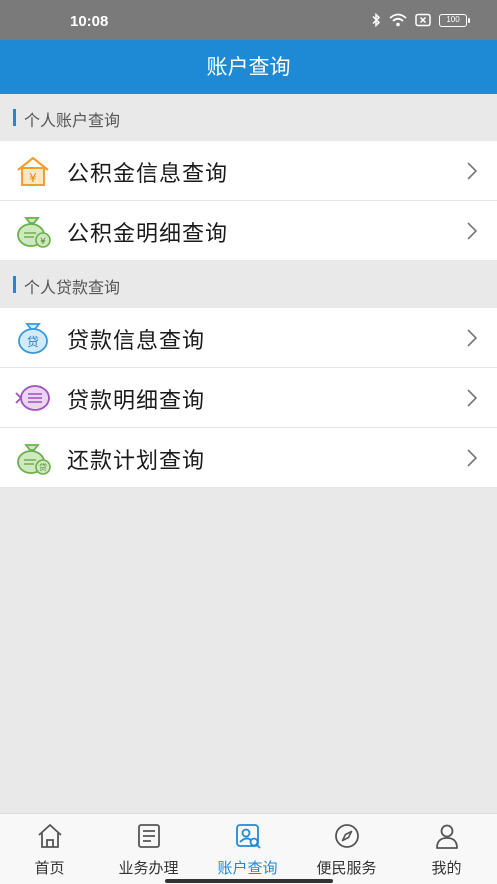 The image size is (497, 884). What do you see at coordinates (248, 458) in the screenshot?
I see `list-item-repayment-plan: 贷 还款计划查询` at bounding box center [248, 458].